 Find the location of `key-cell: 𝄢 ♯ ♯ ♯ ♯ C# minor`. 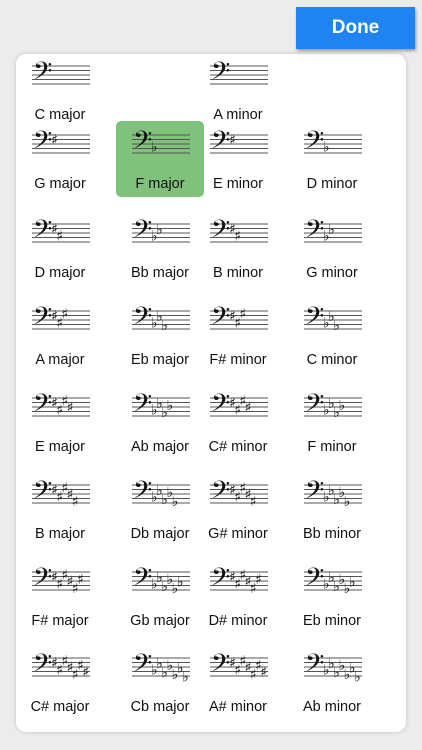

key-cell: 𝄢 ♯ ♯ ♯ ♯ C# minor is located at coordinates (238, 422).